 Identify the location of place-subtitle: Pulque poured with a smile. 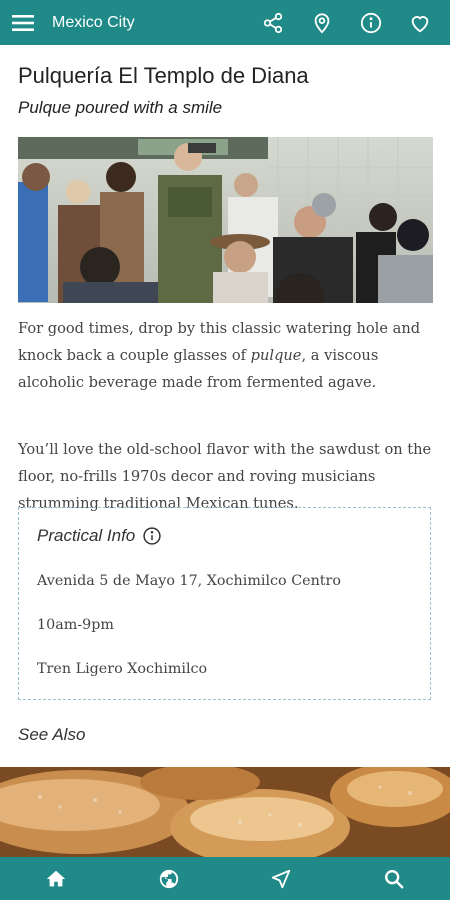
(120, 107).